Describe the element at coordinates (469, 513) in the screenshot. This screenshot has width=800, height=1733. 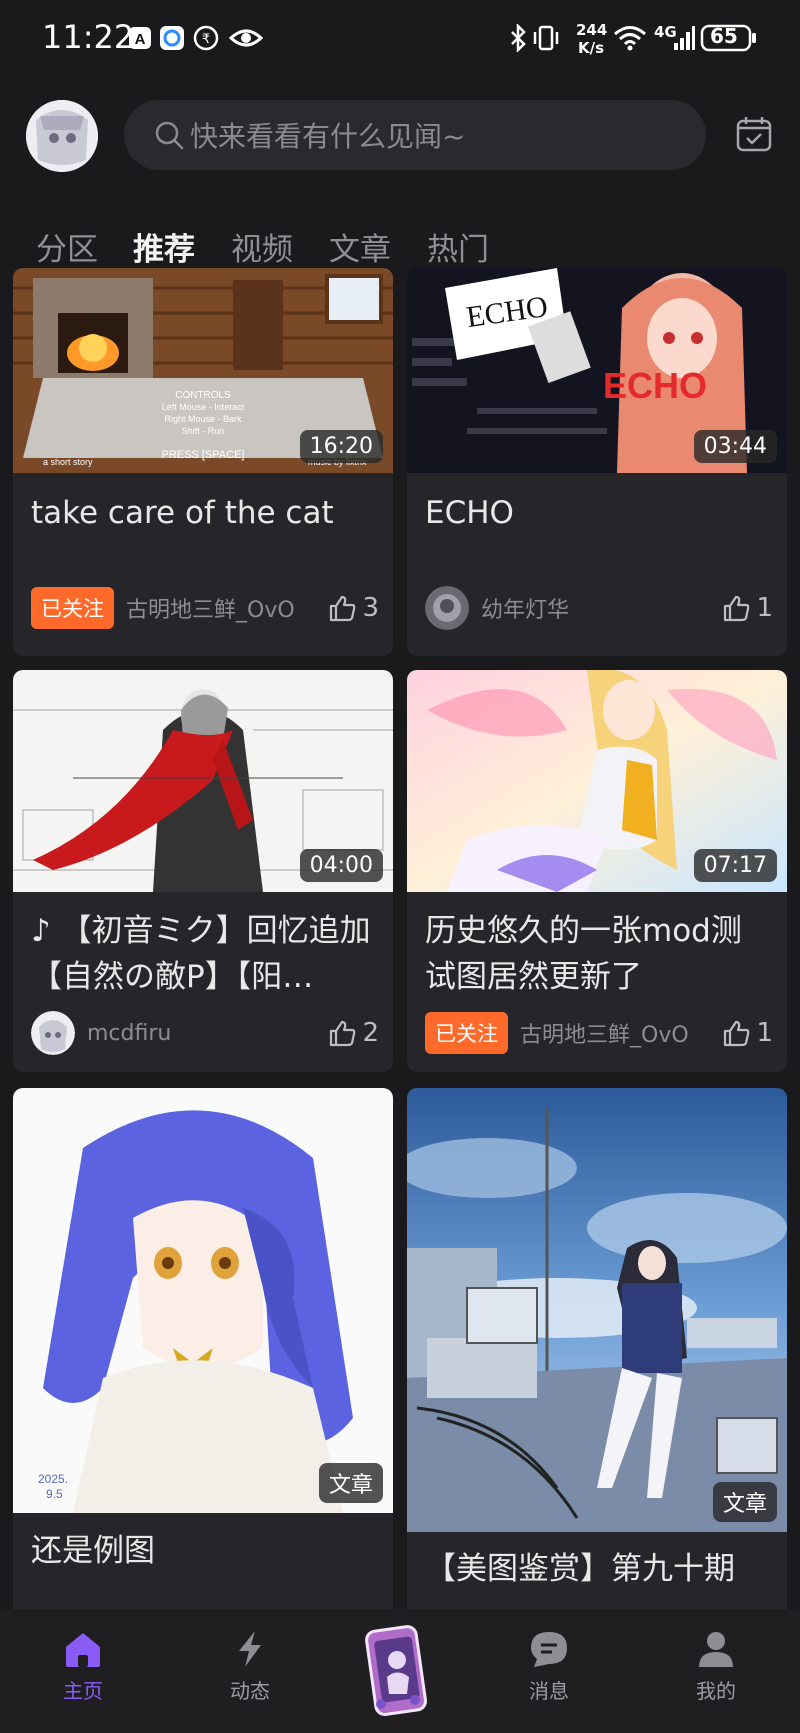
I see `card-title: ECHO` at that location.